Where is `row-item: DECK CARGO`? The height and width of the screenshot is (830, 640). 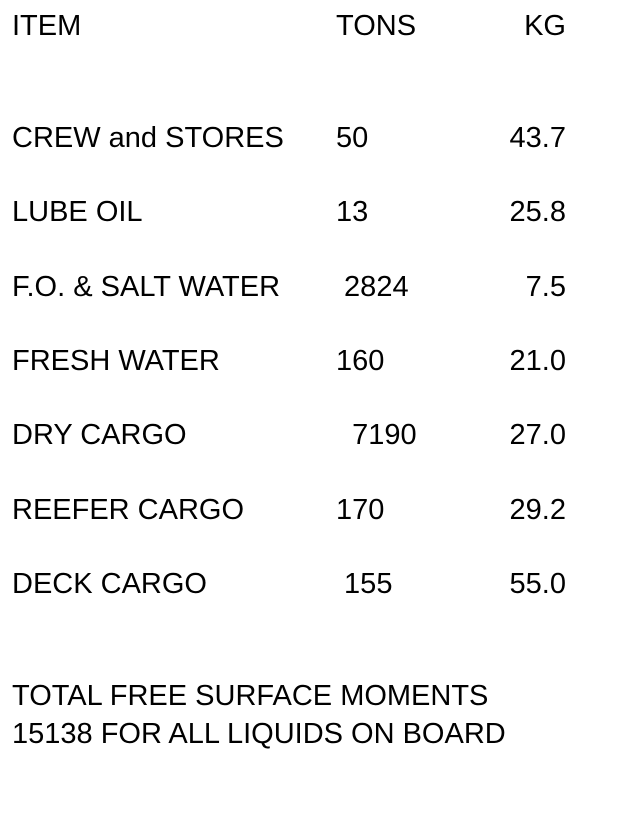
row-item: DECK CARGO is located at coordinates (109, 584).